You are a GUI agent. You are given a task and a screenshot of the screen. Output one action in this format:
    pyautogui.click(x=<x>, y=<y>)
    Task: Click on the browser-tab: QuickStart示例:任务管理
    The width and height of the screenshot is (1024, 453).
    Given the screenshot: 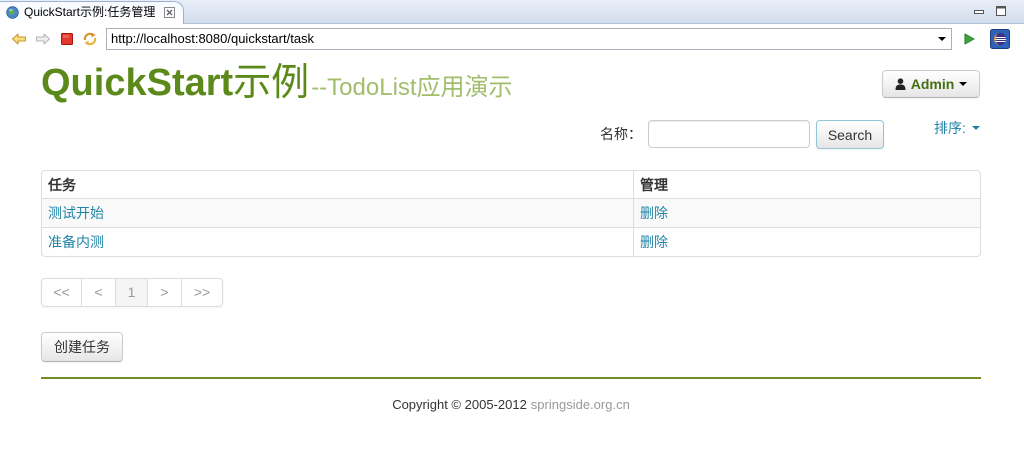 What is the action you would take?
    pyautogui.click(x=92, y=12)
    